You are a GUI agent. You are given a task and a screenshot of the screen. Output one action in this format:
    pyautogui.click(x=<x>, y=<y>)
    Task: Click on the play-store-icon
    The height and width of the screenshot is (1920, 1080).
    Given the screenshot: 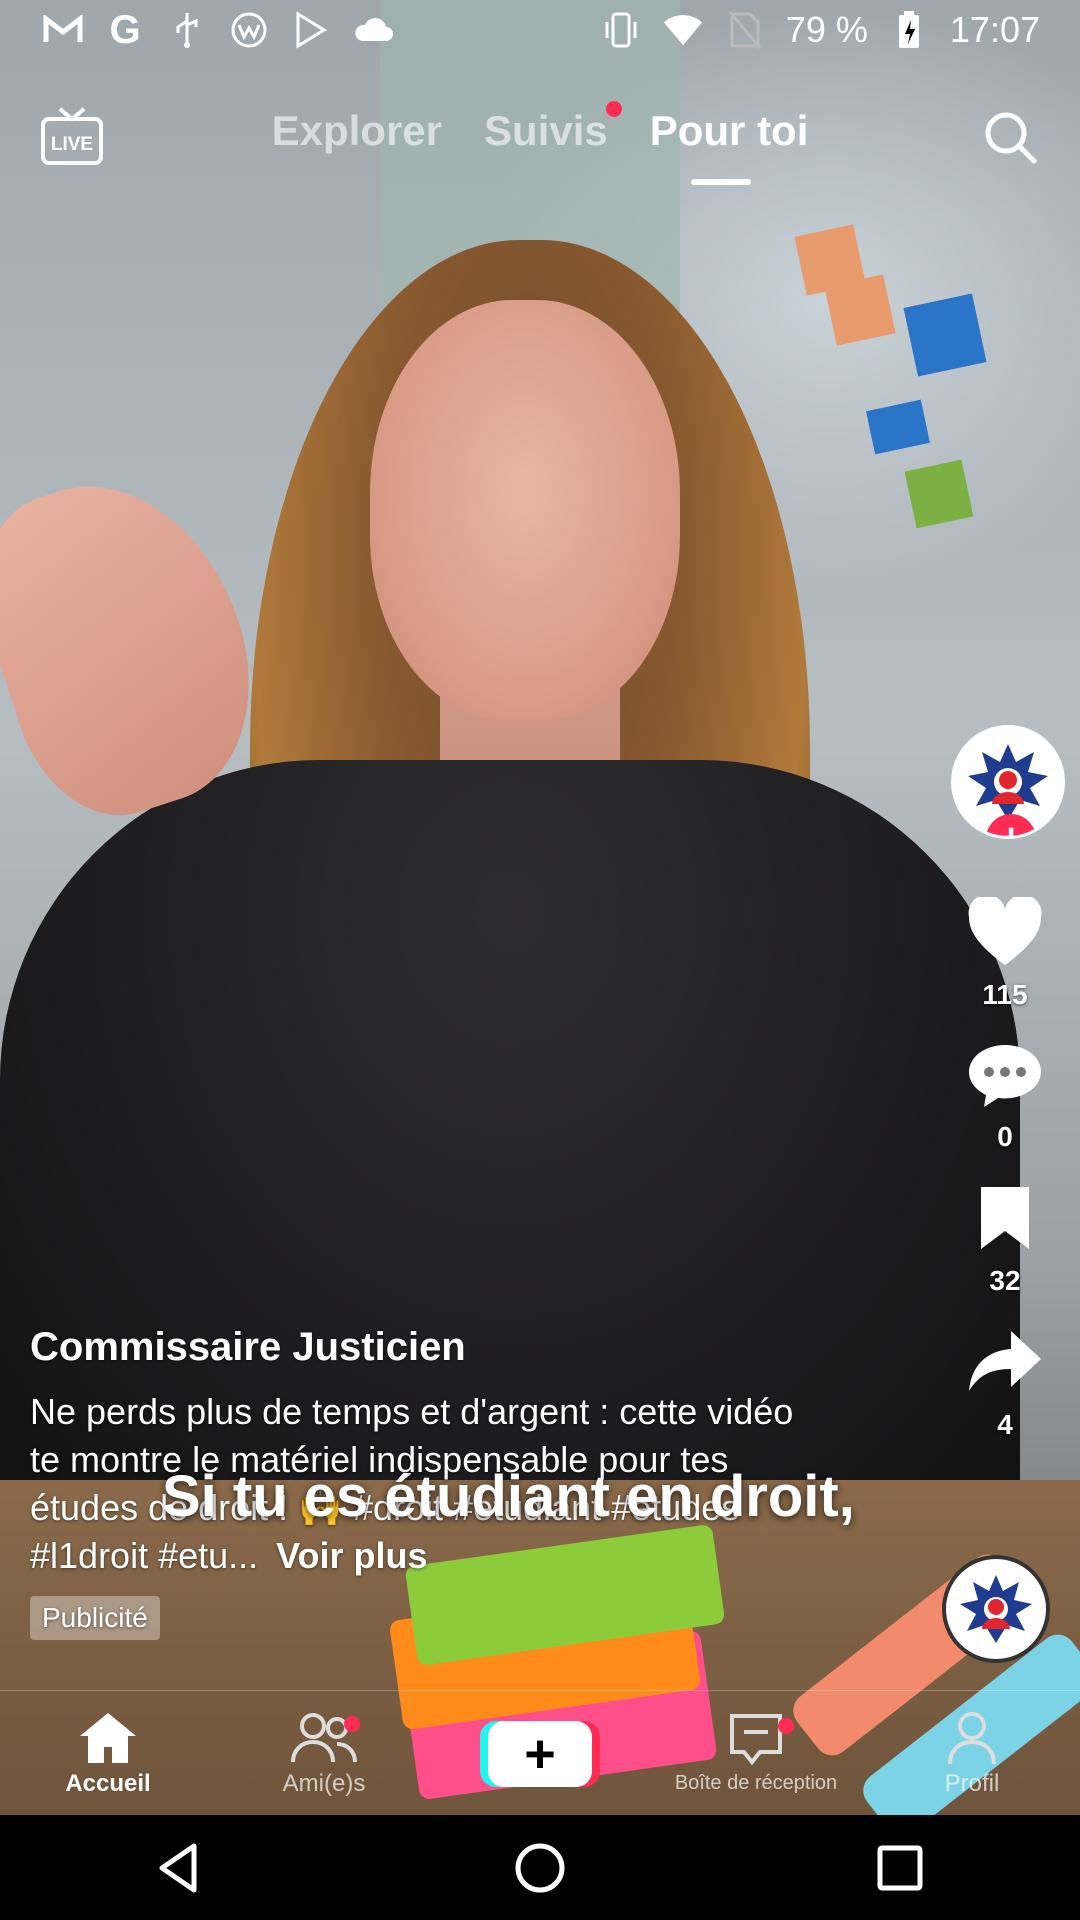 What is the action you would take?
    pyautogui.click(x=311, y=30)
    